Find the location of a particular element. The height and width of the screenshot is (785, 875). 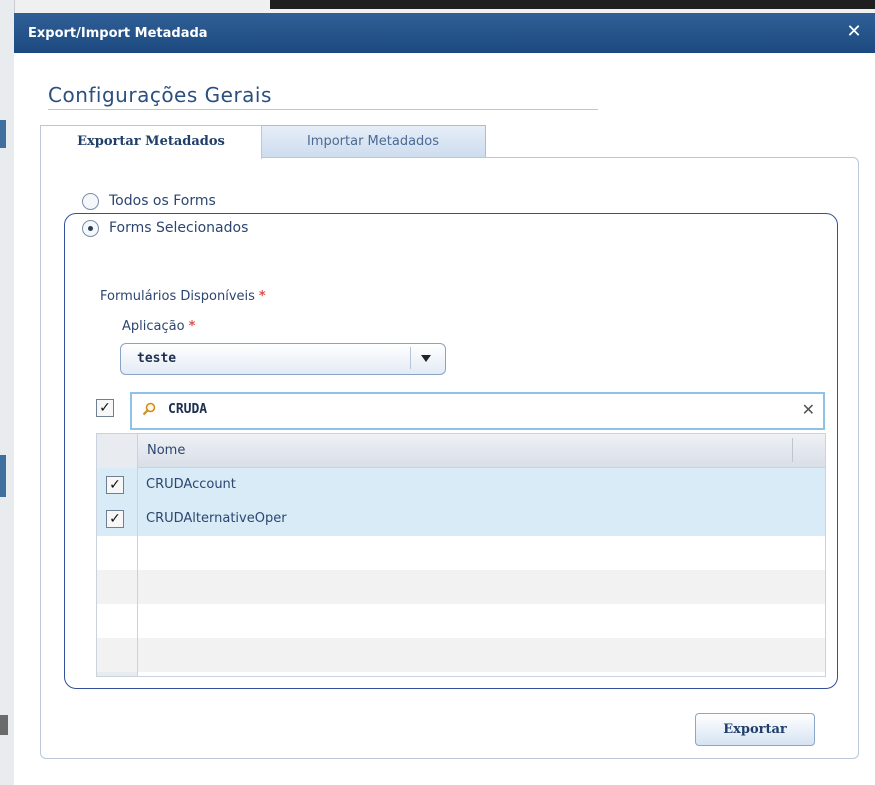

dialog-title: Export/Import Metadada is located at coordinates (118, 33).